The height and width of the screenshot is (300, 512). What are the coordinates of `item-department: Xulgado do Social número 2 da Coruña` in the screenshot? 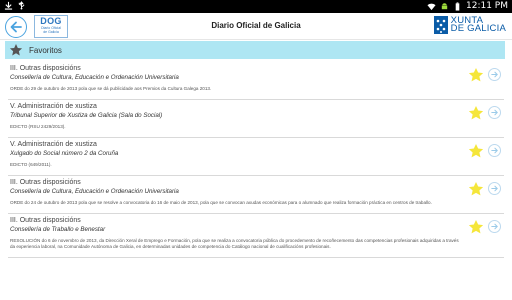 It's located at (64, 153).